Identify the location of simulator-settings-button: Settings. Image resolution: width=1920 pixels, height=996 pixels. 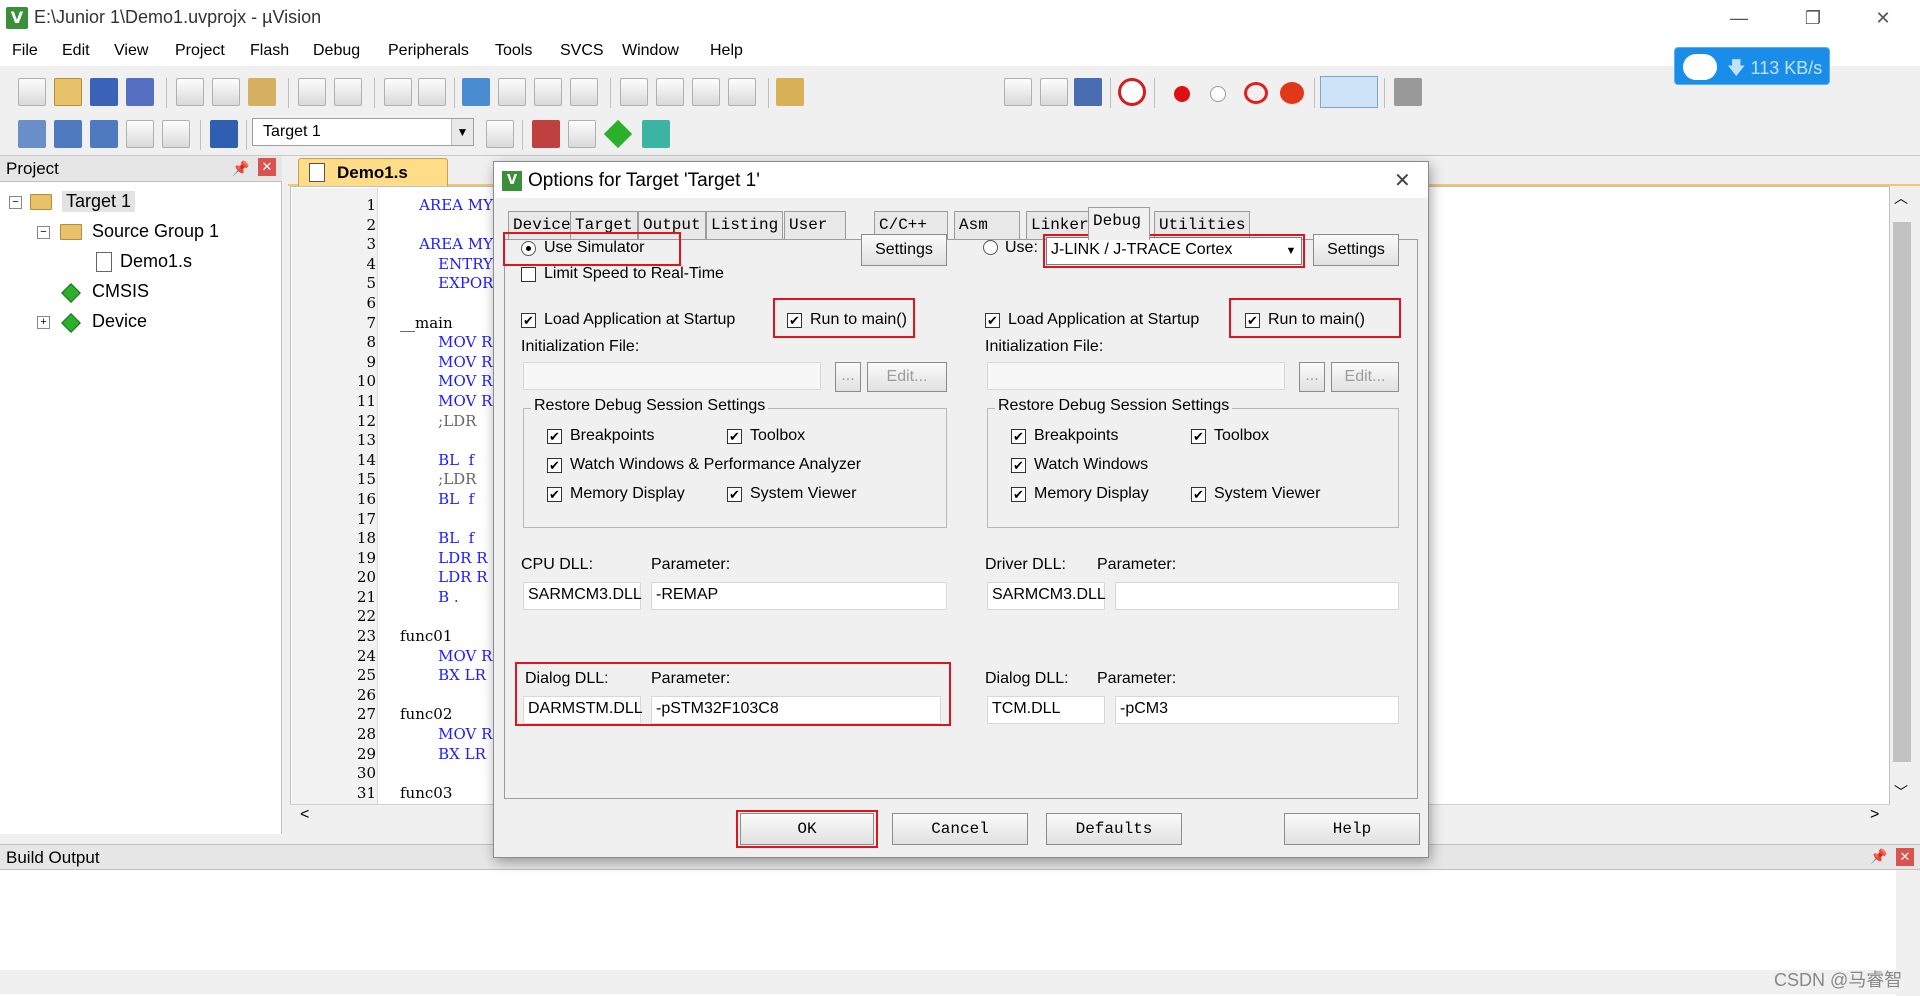
(904, 250).